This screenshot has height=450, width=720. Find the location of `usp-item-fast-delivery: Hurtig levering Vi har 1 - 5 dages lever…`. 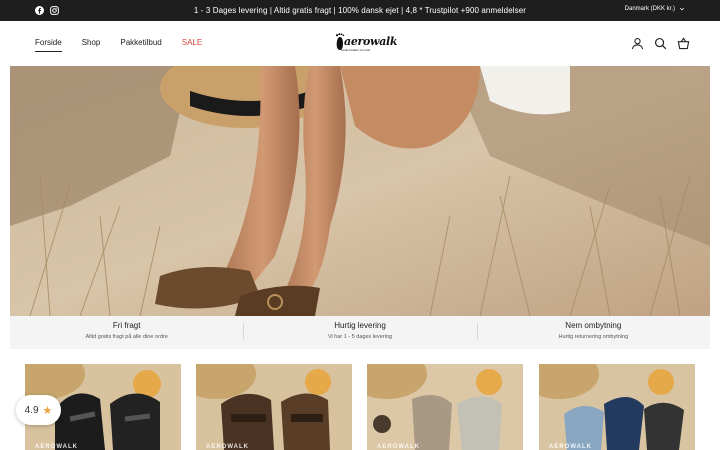

usp-item-fast-delivery: Hurtig levering Vi har 1 - 5 dages lever… is located at coordinates (359, 332).